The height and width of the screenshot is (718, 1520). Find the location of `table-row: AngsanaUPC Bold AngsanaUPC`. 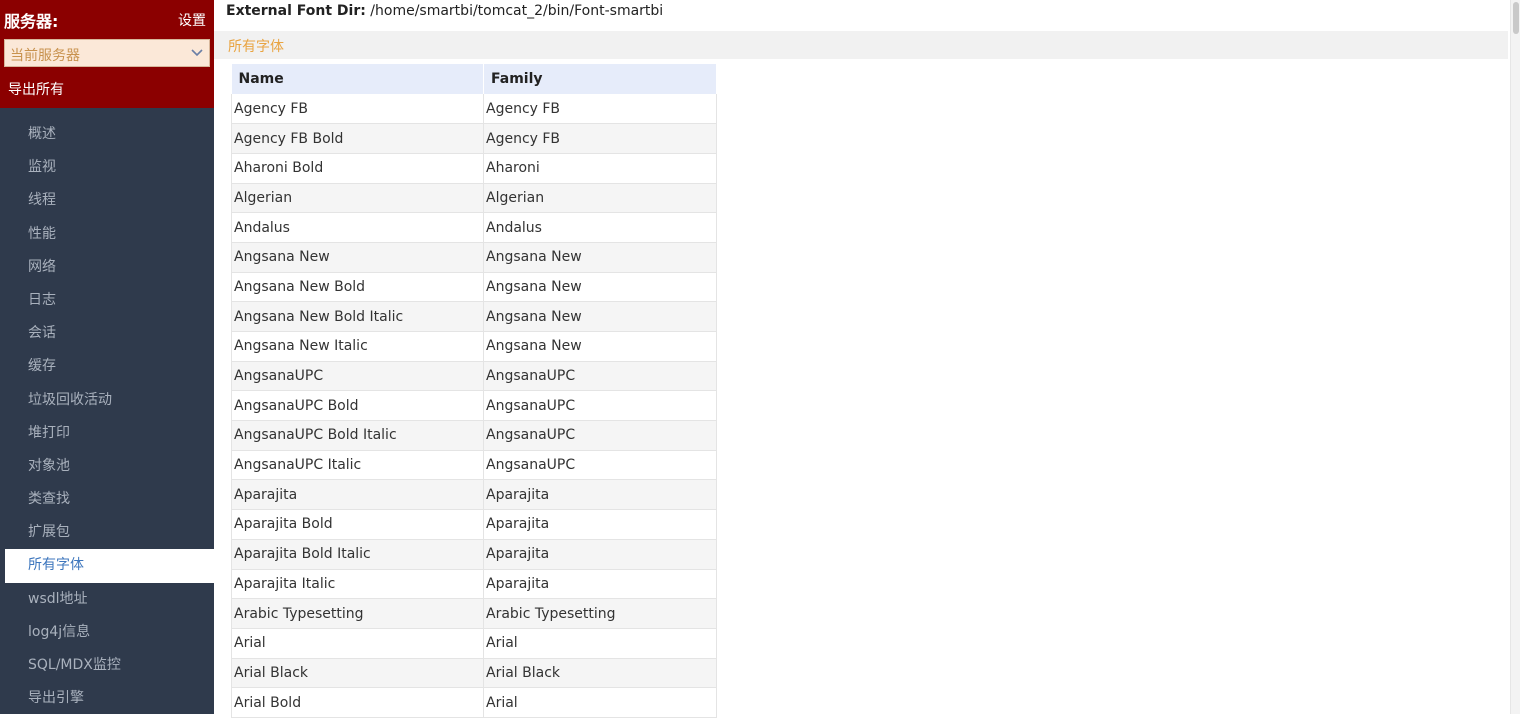

table-row: AngsanaUPC Bold AngsanaUPC is located at coordinates (474, 406).